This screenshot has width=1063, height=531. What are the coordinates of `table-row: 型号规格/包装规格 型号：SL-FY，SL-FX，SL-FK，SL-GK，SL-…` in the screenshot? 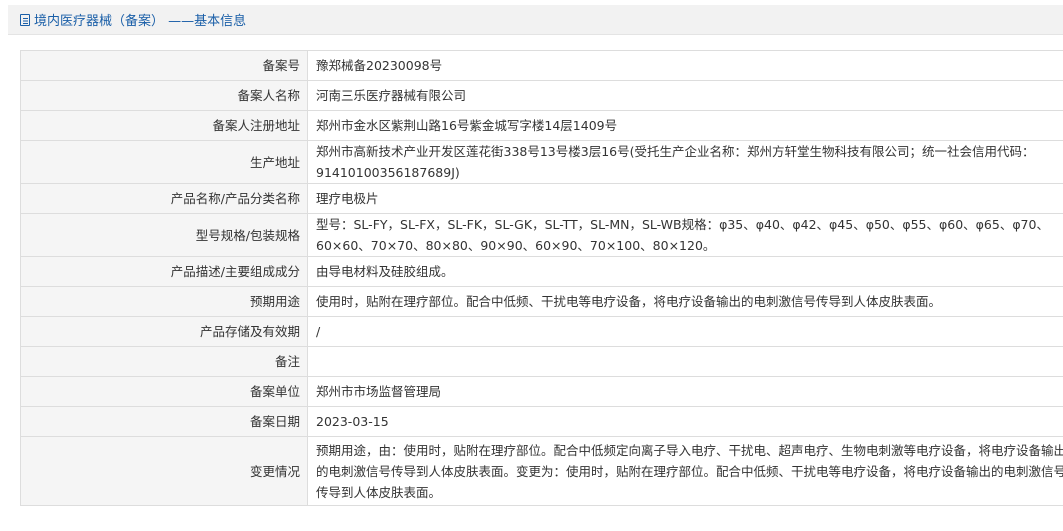 It's located at (541, 235).